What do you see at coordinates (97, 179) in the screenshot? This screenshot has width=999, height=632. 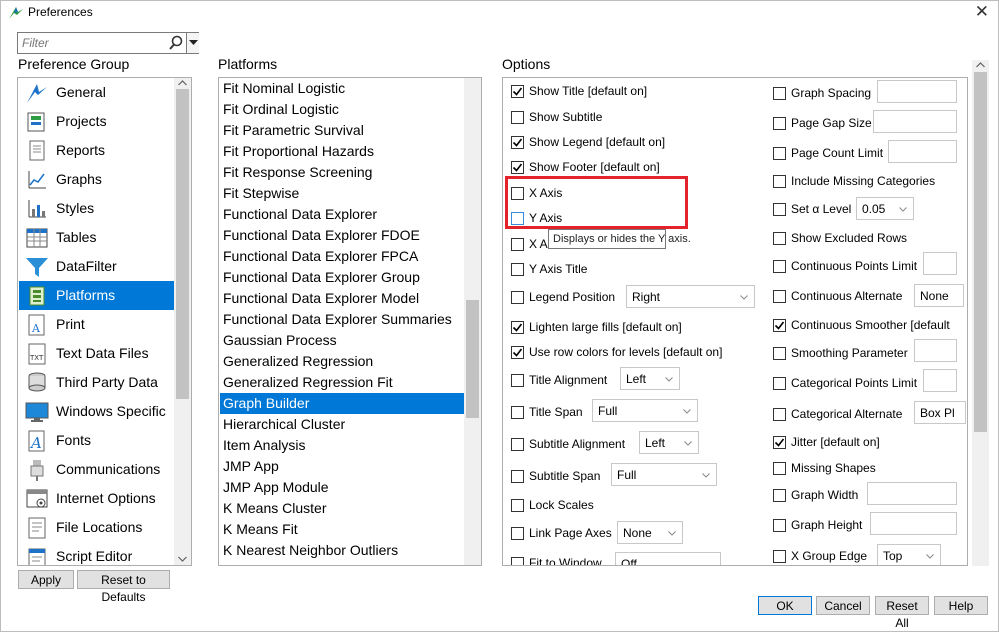 I see `pref-group-graphs: Graphs` at bounding box center [97, 179].